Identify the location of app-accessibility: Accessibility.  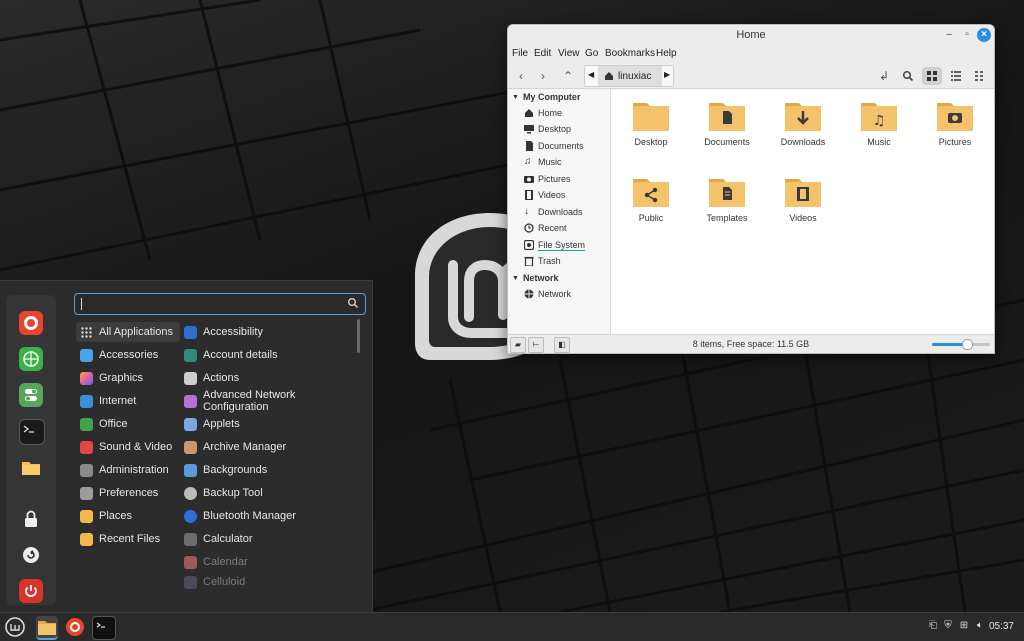
(269, 332).